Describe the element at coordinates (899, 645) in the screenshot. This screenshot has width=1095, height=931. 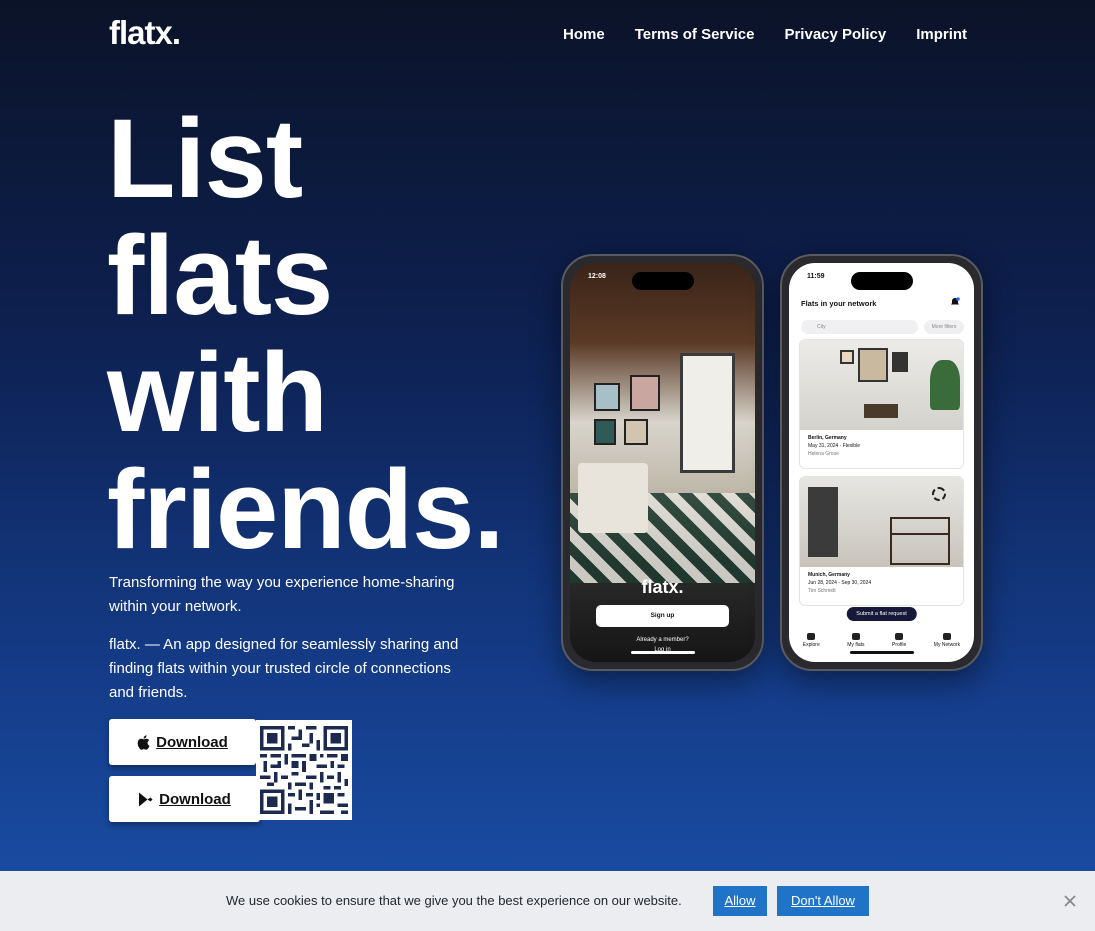
I see `tab-label: Profile` at that location.